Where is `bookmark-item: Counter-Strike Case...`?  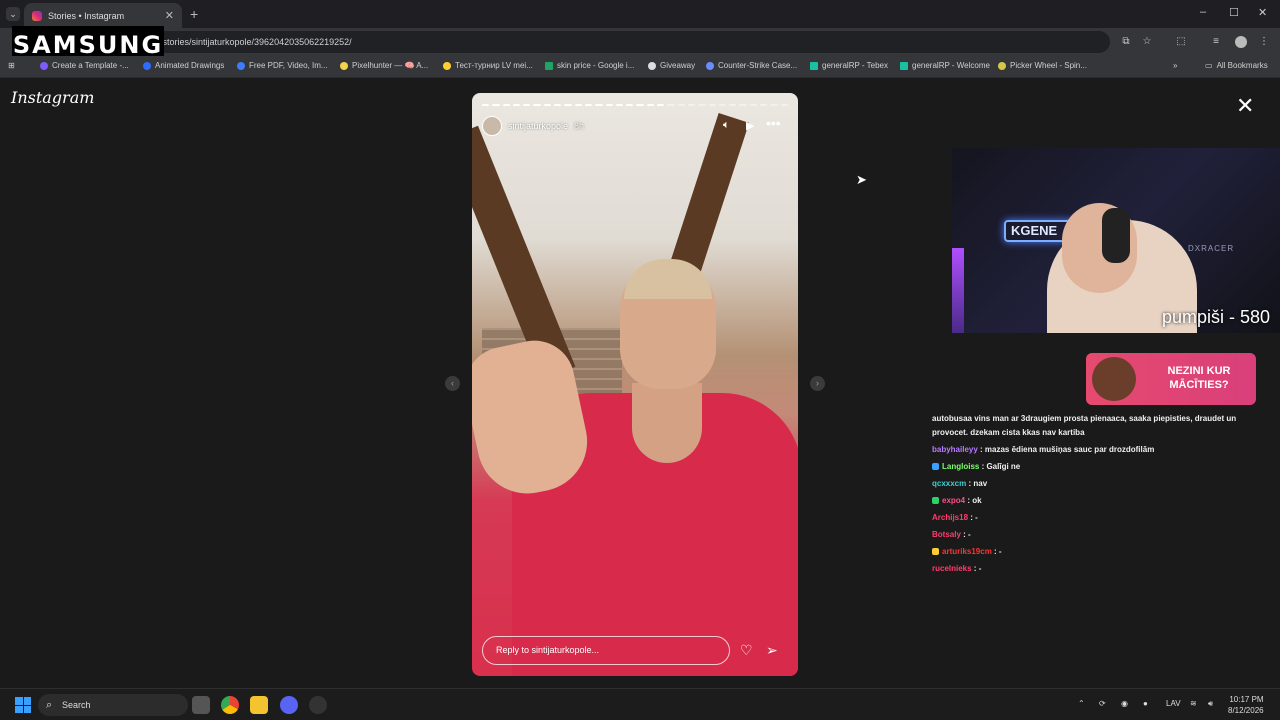 bookmark-item: Counter-Strike Case... is located at coordinates (751, 65).